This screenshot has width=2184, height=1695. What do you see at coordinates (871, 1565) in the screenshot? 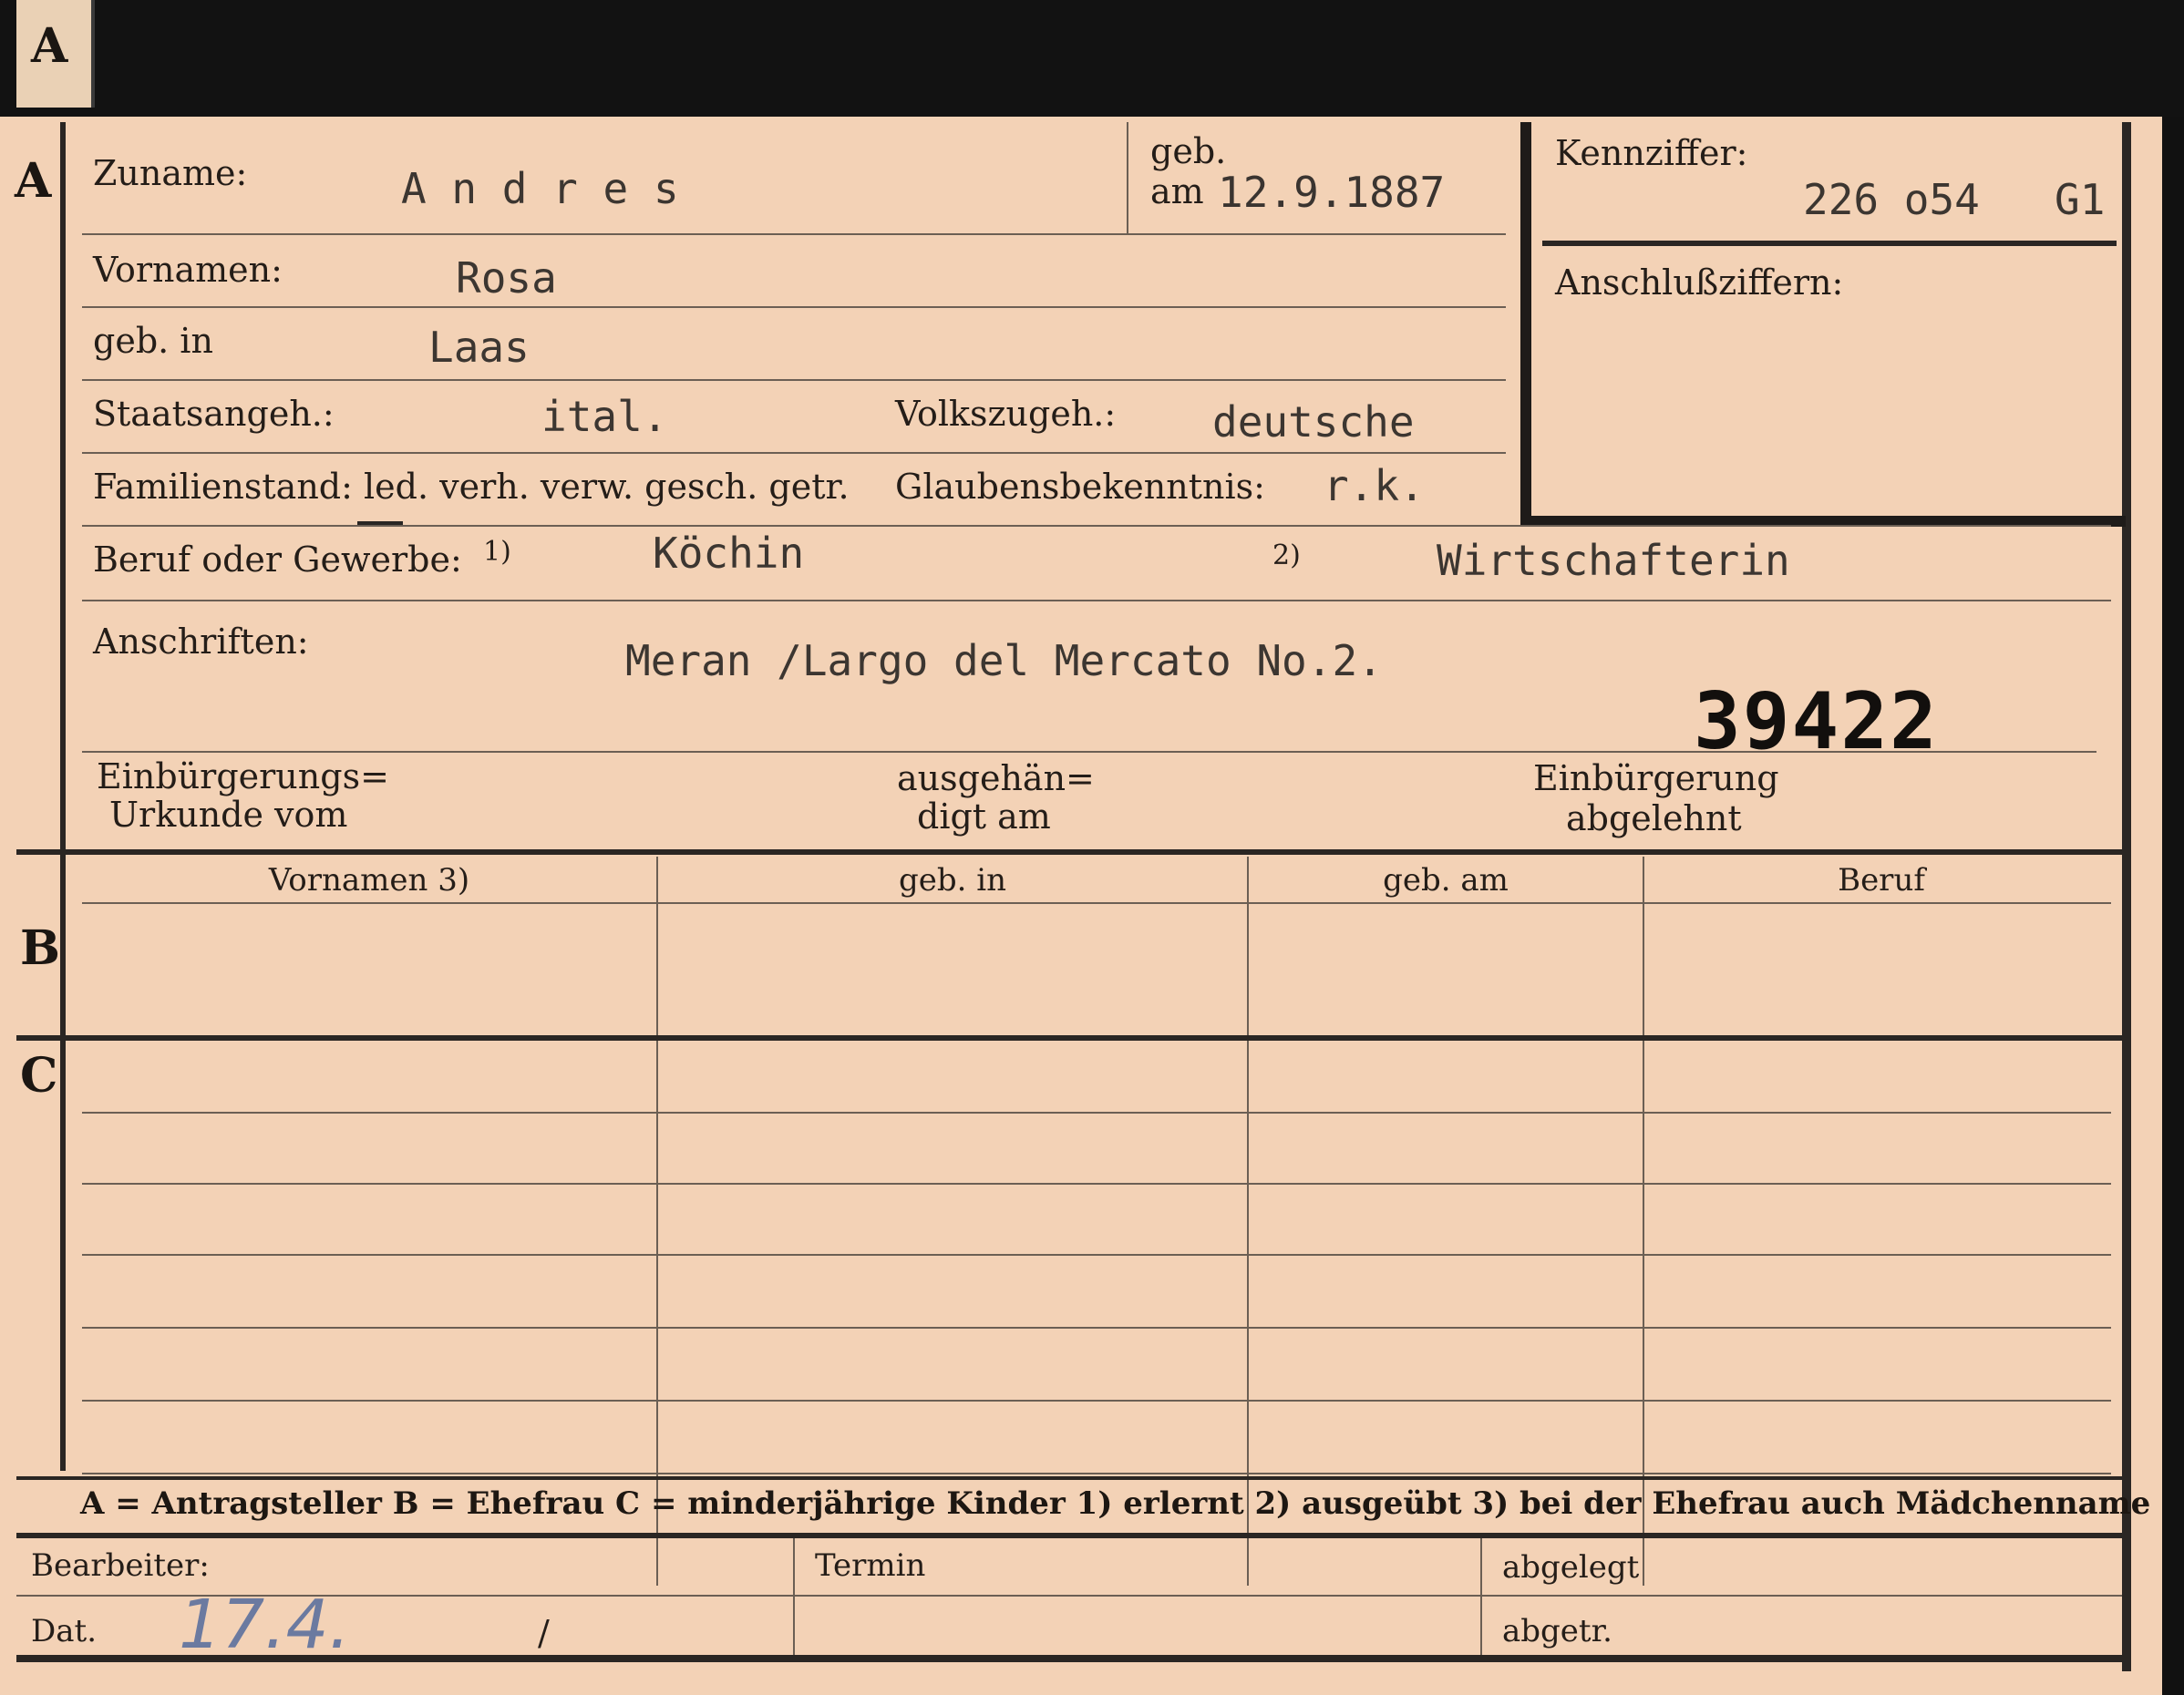
I see `deadline-label: Termin` at bounding box center [871, 1565].